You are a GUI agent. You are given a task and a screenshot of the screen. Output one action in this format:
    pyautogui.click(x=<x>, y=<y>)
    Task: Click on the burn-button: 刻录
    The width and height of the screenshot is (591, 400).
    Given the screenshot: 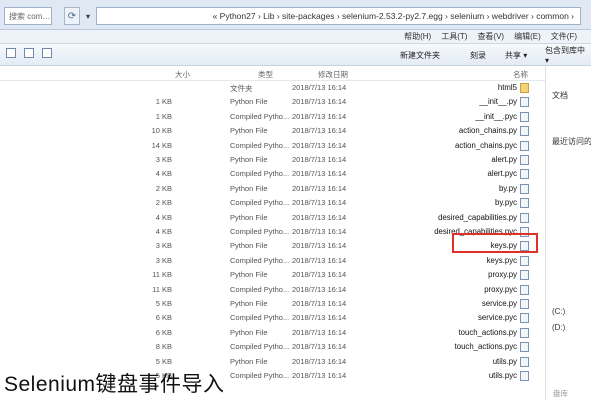 What is the action you would take?
    pyautogui.click(x=478, y=55)
    